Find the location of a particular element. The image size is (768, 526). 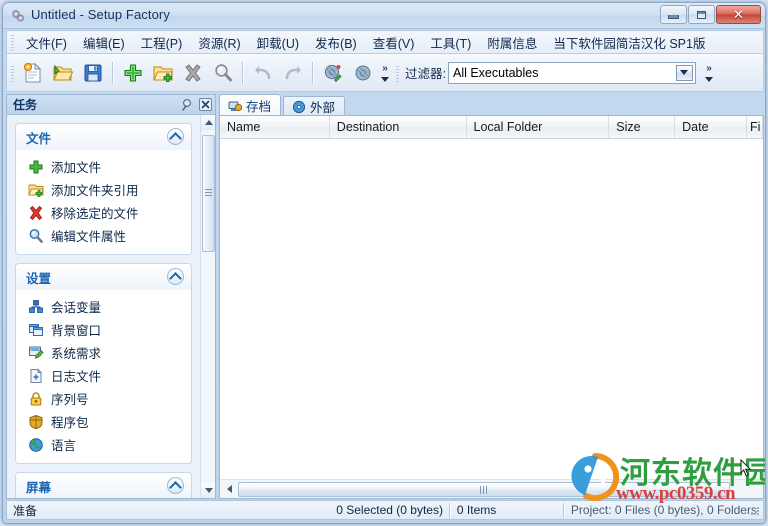

search-button is located at coordinates (223, 73).